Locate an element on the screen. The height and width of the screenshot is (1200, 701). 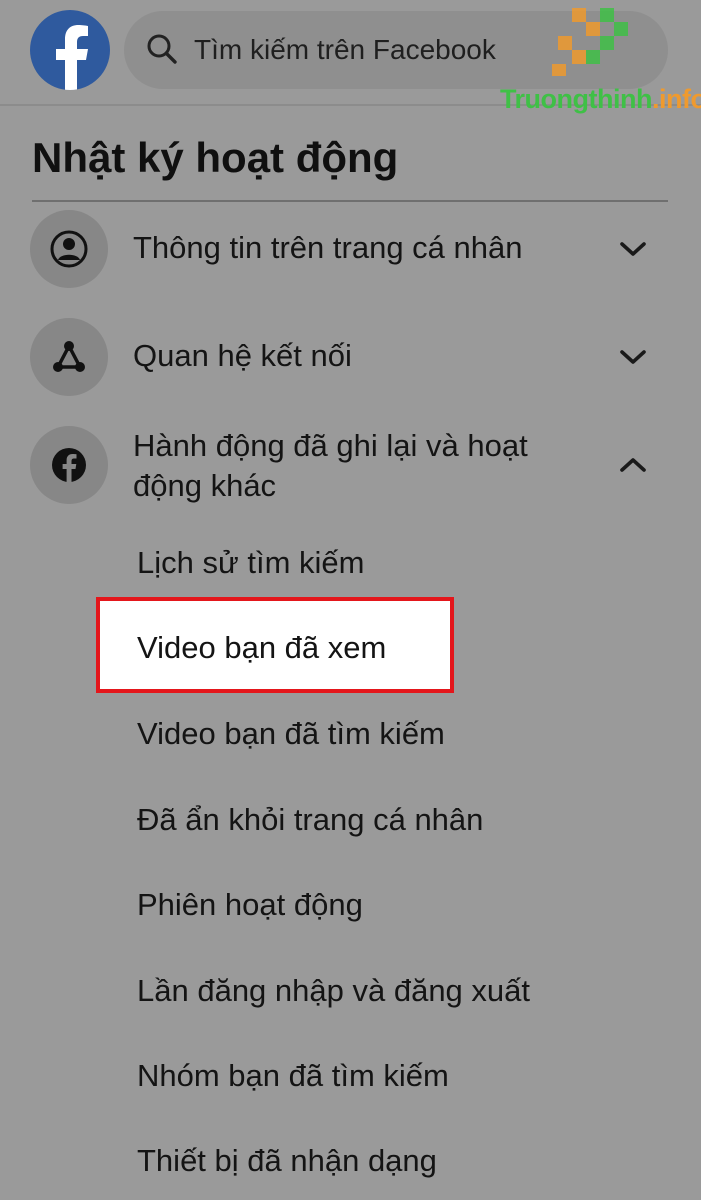
subitem-watched-videos: Video bạn đã xem is located at coordinates (261, 648).